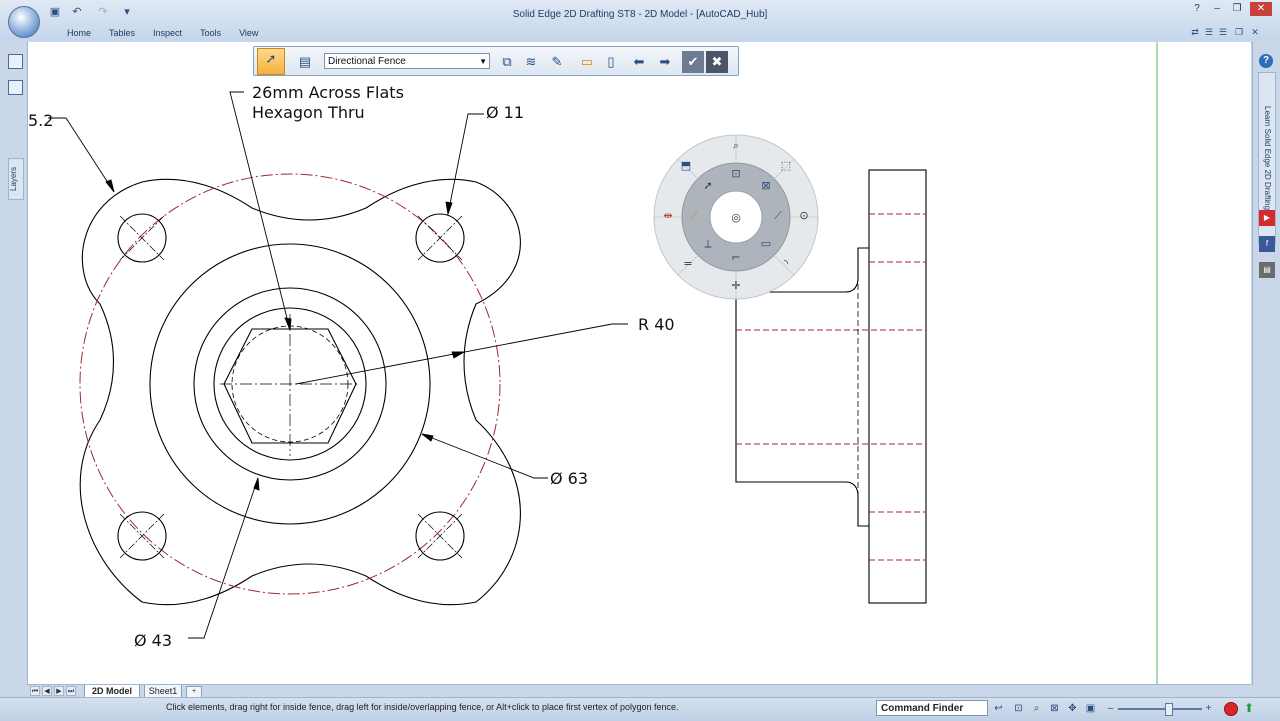 This screenshot has width=1280, height=721. What do you see at coordinates (71, 691) in the screenshot?
I see `last-sheet-icon: ⏭` at bounding box center [71, 691].